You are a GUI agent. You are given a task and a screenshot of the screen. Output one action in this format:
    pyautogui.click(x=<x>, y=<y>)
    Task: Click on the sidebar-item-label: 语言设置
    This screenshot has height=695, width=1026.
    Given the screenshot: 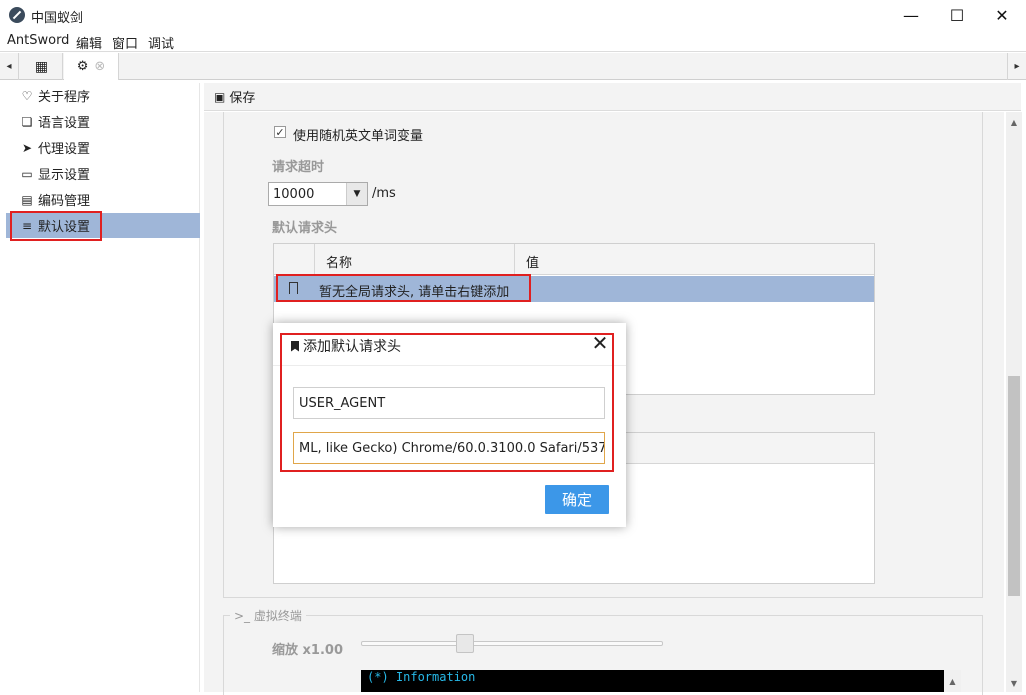 What is the action you would take?
    pyautogui.click(x=64, y=123)
    